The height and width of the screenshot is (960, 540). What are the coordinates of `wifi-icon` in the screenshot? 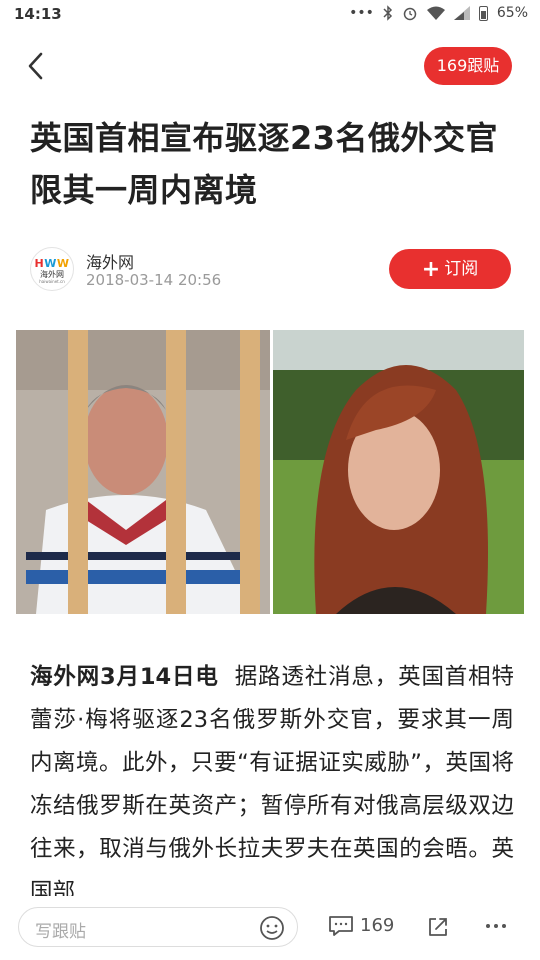 It's located at (435, 13).